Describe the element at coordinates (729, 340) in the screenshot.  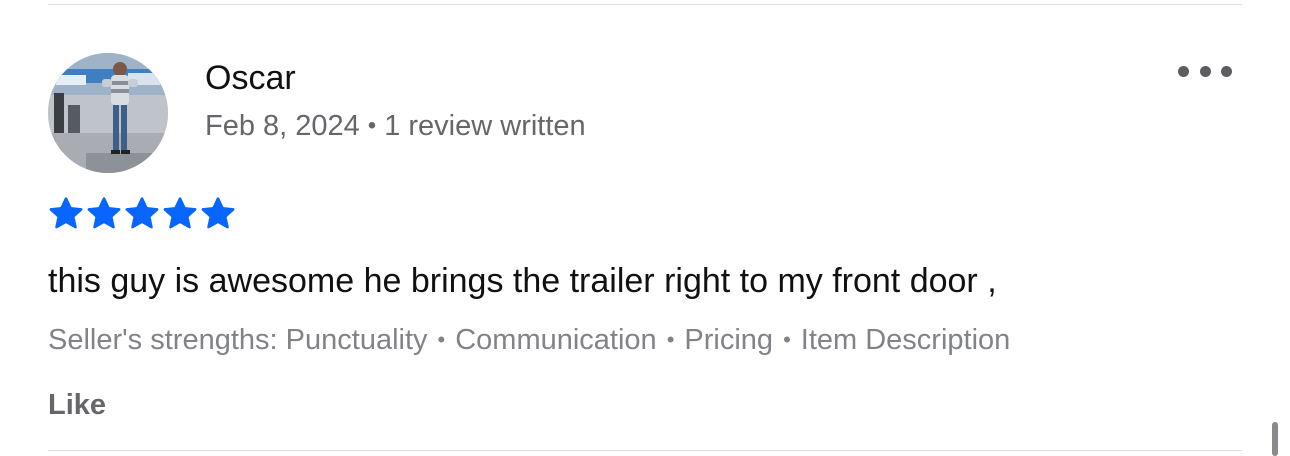
I see `strength-item: Pricing` at that location.